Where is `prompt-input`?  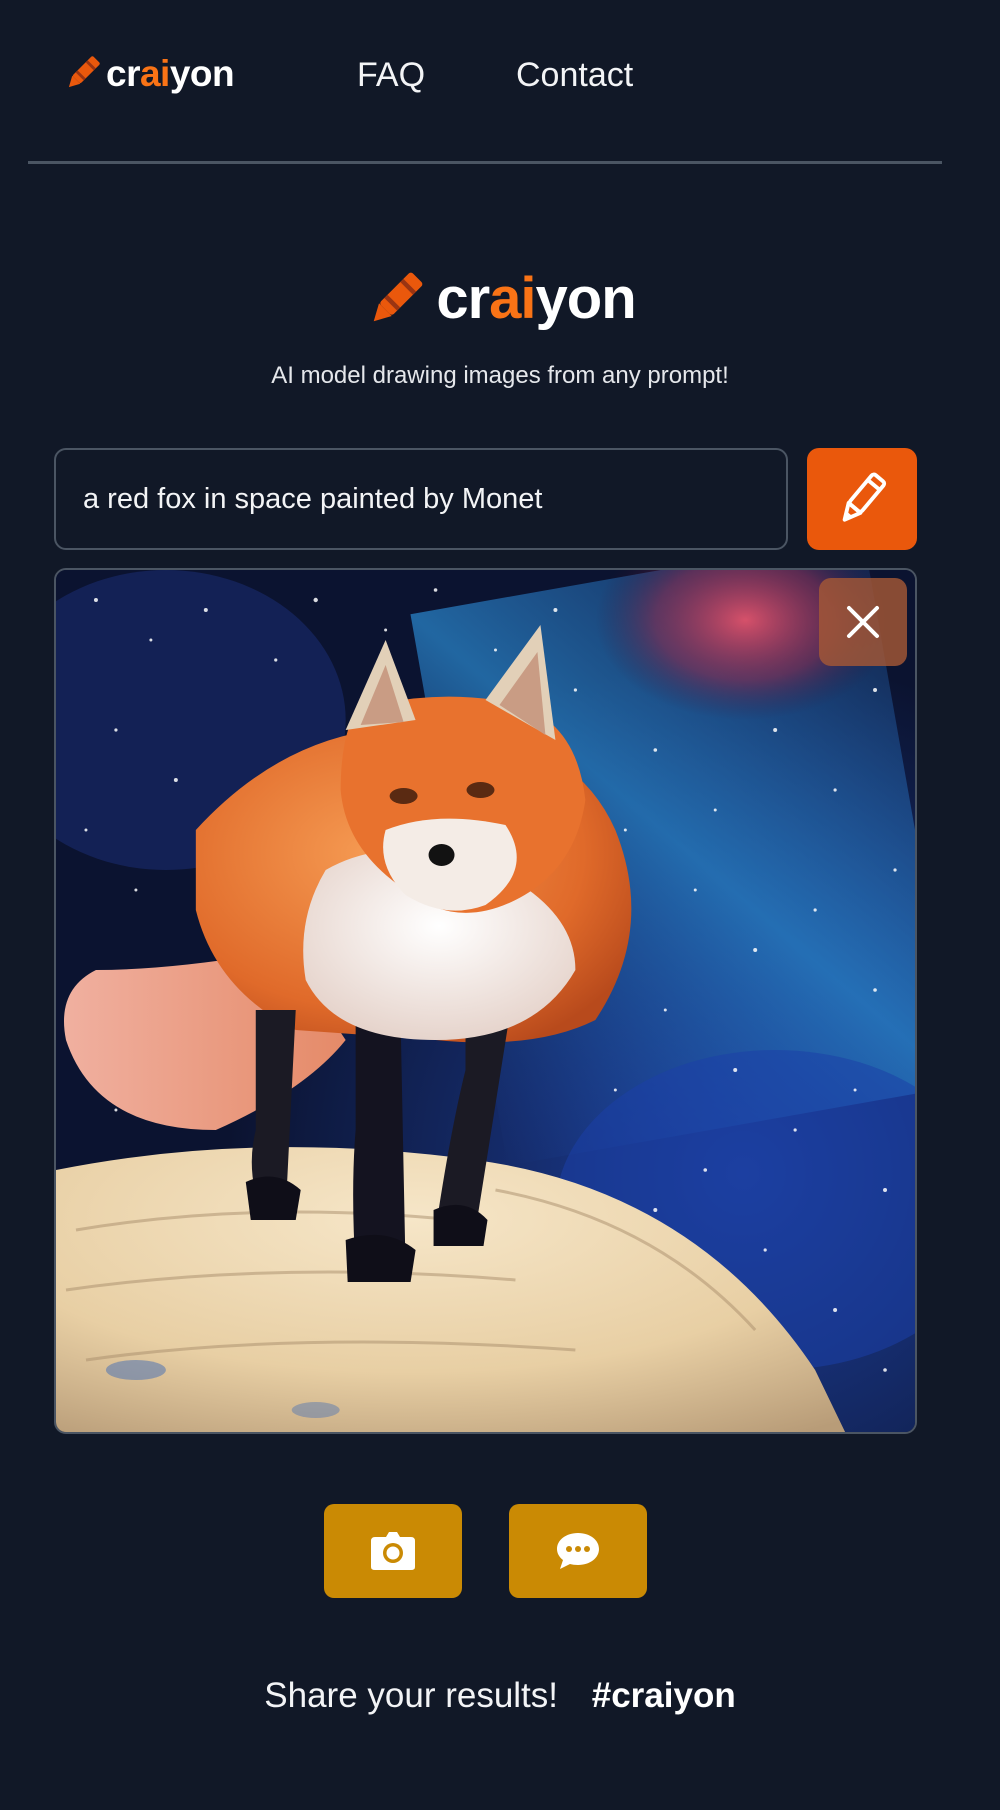
prompt-input is located at coordinates (421, 499).